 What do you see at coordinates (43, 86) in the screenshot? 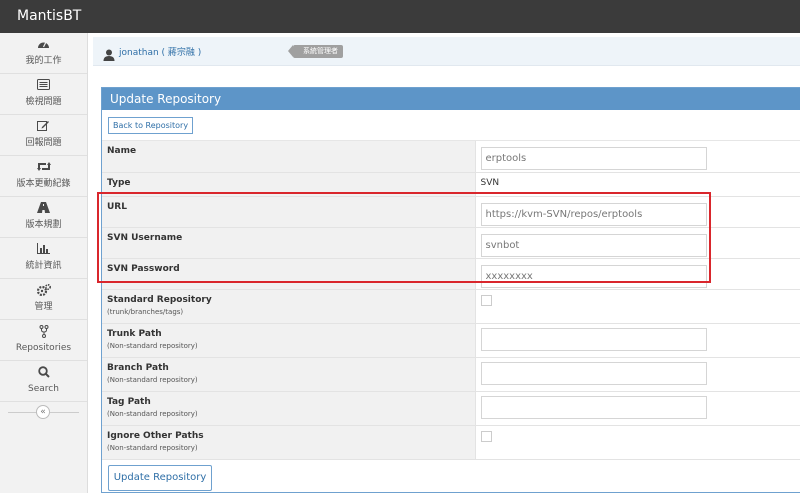
I see `list-icon` at bounding box center [43, 86].